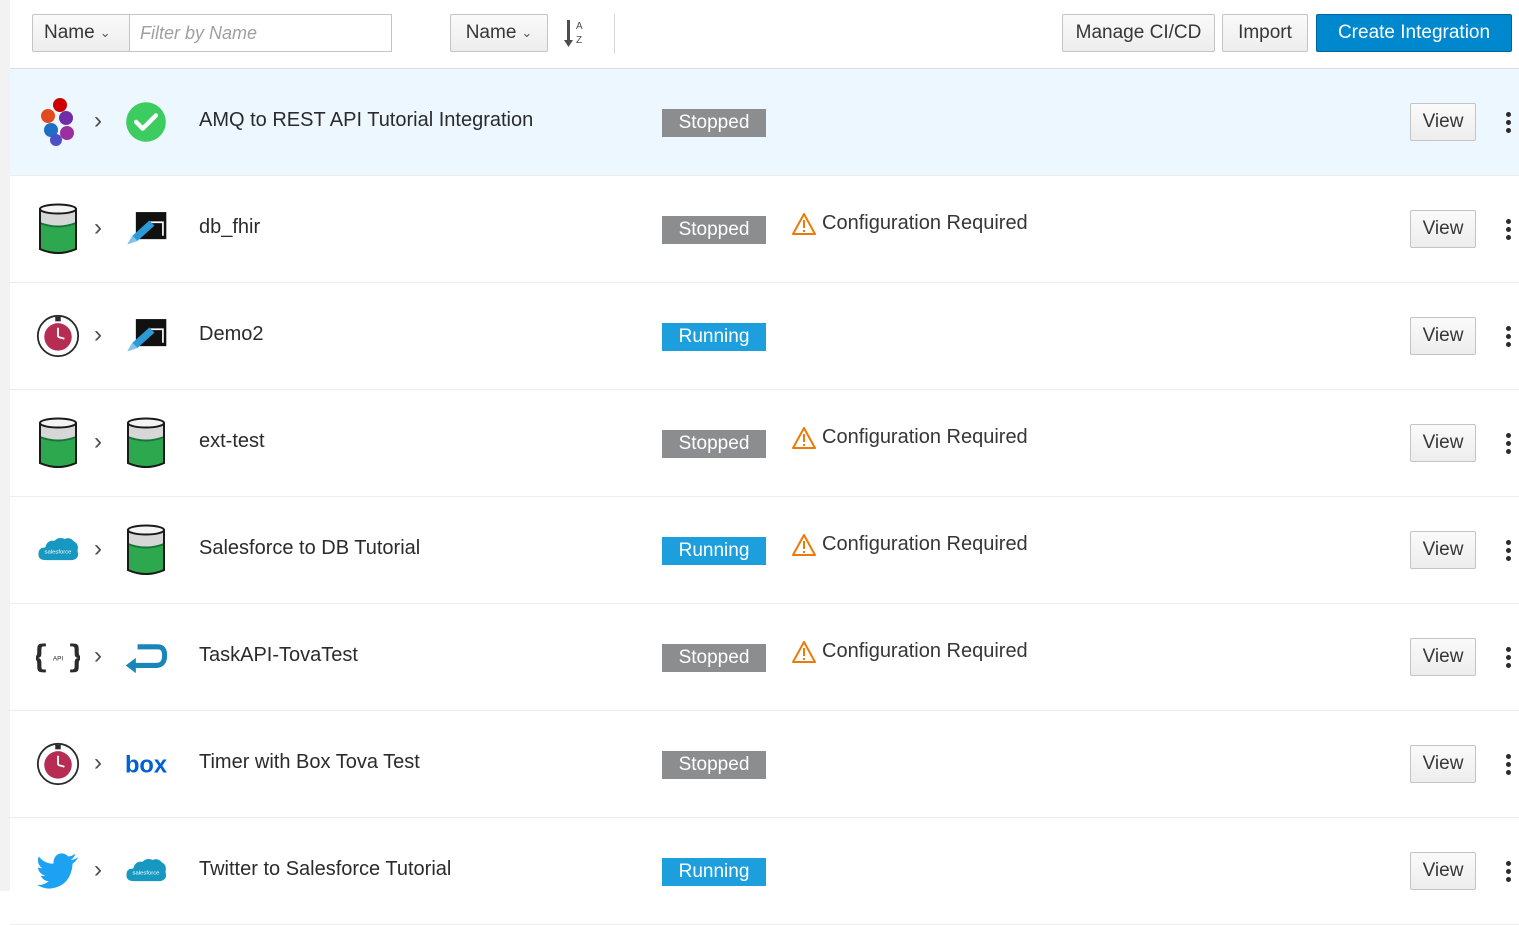  What do you see at coordinates (1138, 33) in the screenshot?
I see `manage-cicd-button: Manage CI/CD` at bounding box center [1138, 33].